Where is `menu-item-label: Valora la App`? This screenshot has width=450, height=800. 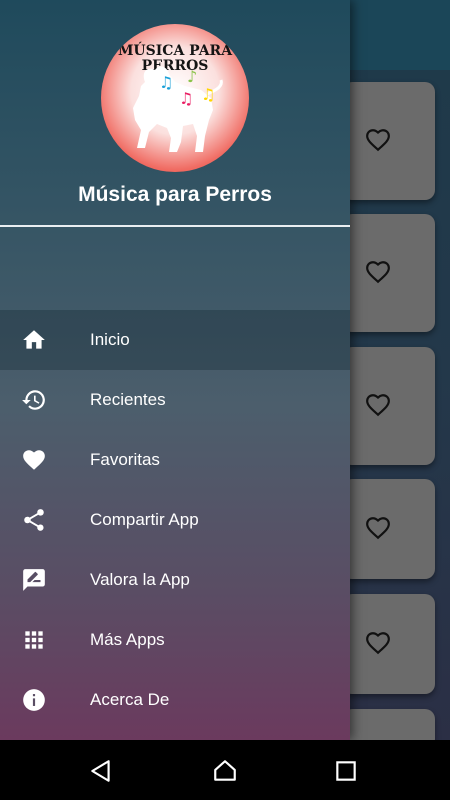 menu-item-label: Valora la App is located at coordinates (140, 579).